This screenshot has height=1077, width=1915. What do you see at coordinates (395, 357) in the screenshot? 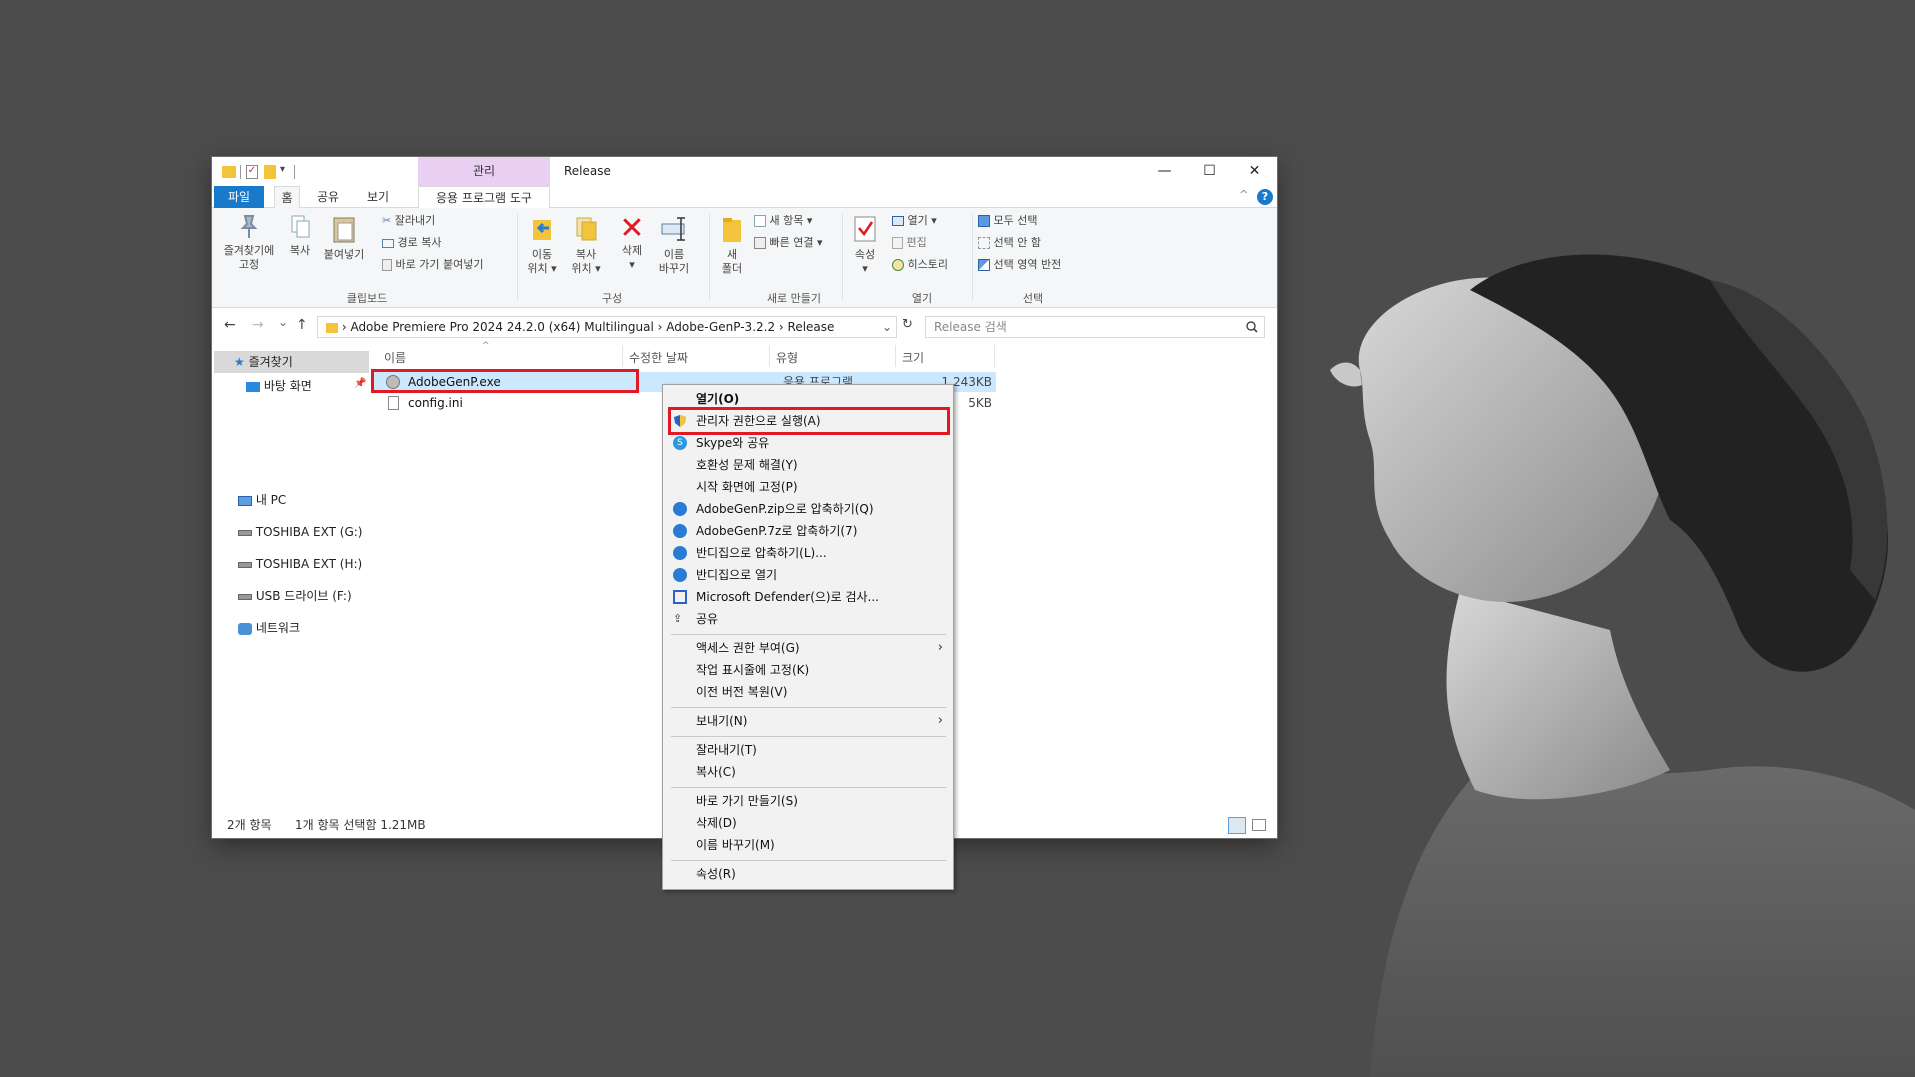
I see `column-header-name: 이름` at bounding box center [395, 357].